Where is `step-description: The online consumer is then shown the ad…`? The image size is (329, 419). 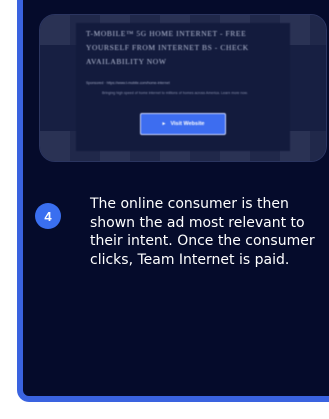 step-description: The online consumer is then shown the ad… is located at coordinates (202, 232).